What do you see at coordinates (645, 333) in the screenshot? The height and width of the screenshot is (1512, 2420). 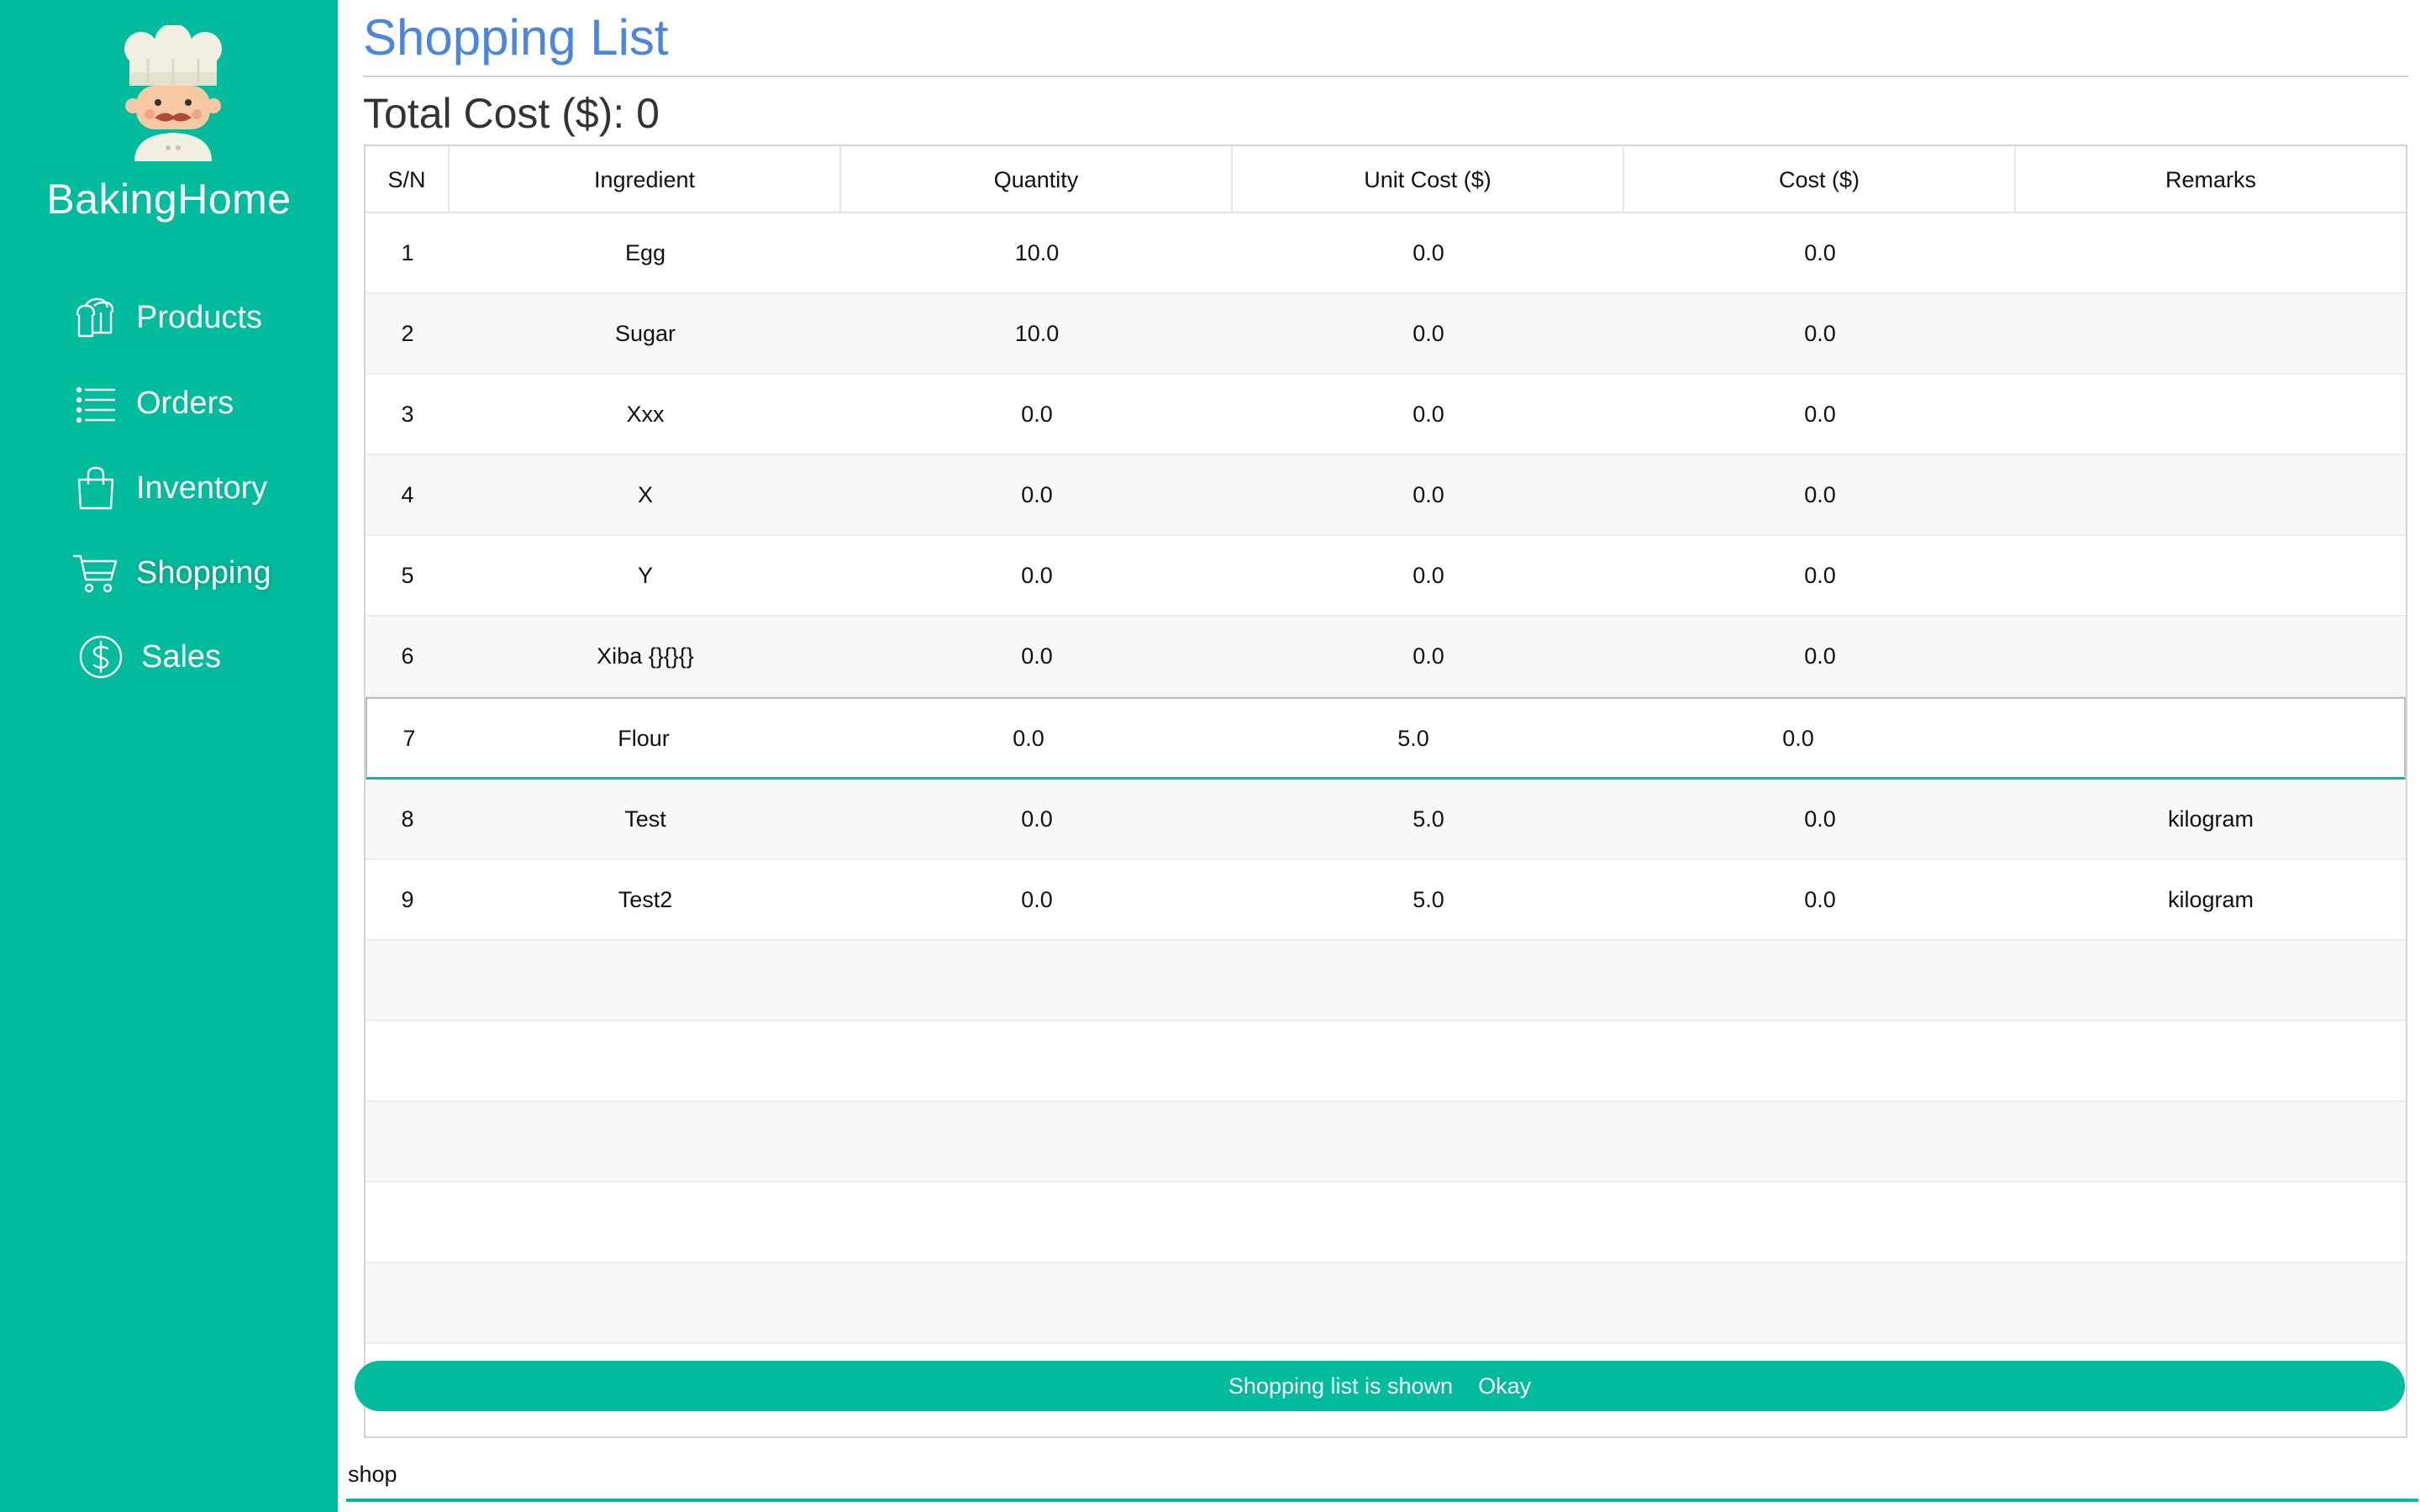 I see `cell-ingredient: Sugar` at bounding box center [645, 333].